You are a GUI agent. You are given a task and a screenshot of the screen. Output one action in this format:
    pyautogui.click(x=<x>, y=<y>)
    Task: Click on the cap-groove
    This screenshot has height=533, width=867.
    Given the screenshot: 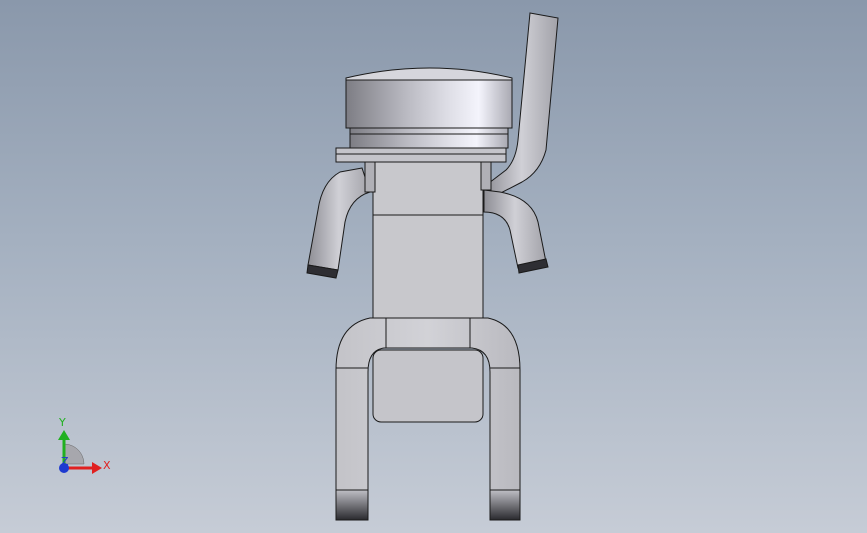 What is the action you would take?
    pyautogui.click(x=429, y=138)
    